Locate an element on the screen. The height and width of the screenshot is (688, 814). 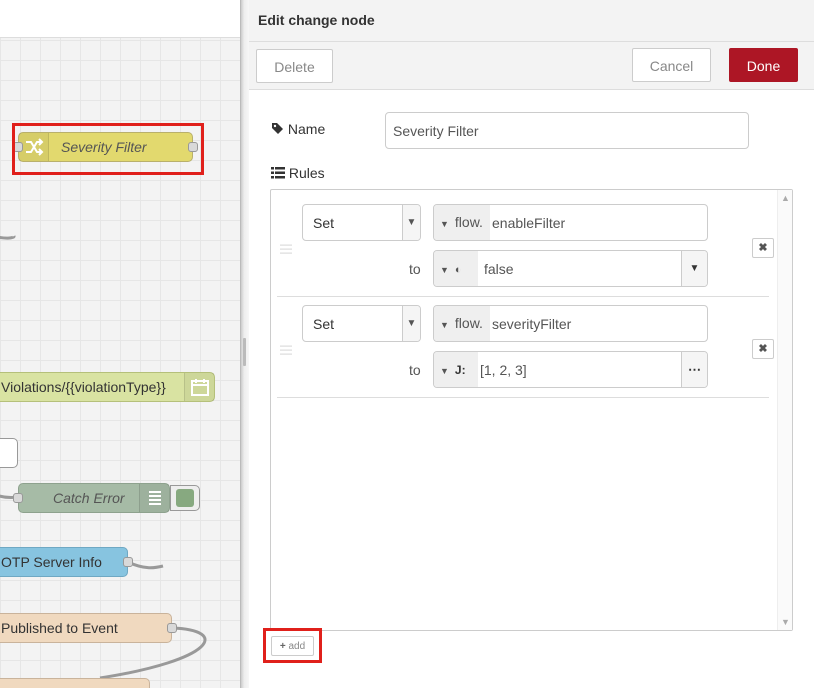
boolean-icon: ◐ is located at coordinates (458, 270).